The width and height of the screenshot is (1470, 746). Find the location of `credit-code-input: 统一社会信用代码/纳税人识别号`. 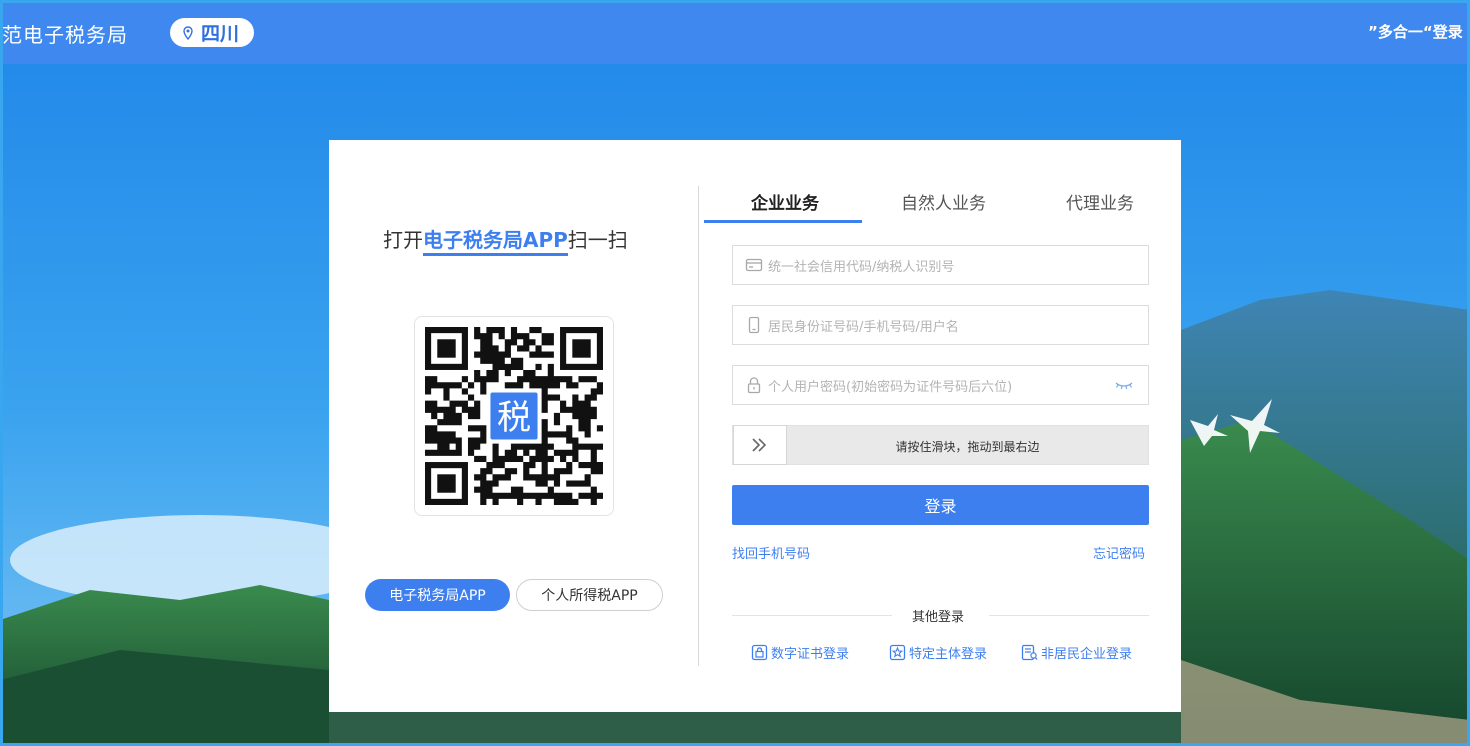

credit-code-input: 统一社会信用代码/纳税人识别号 is located at coordinates (940, 265).